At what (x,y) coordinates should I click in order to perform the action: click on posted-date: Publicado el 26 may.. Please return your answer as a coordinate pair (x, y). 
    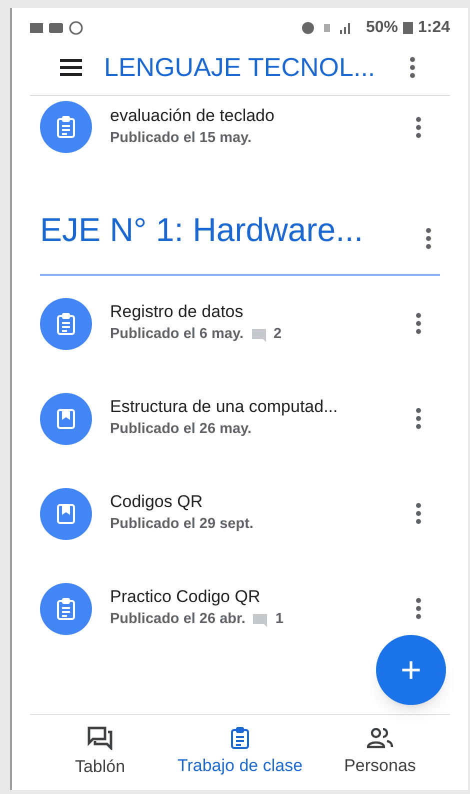
    Looking at the image, I should click on (181, 430).